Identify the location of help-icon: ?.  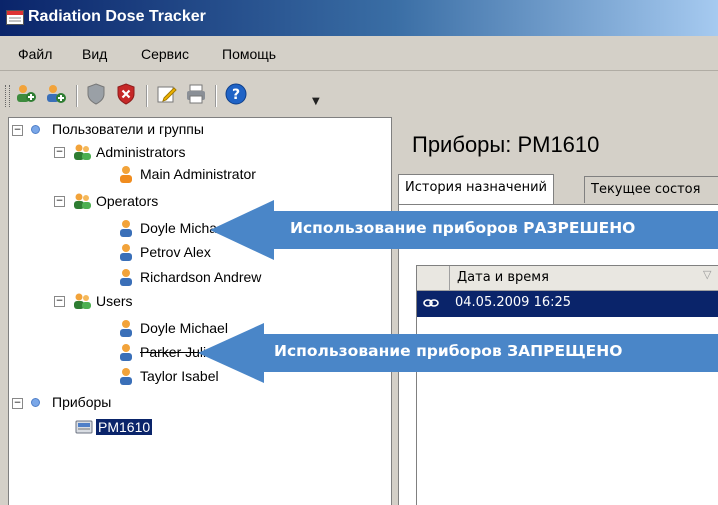
(236, 94).